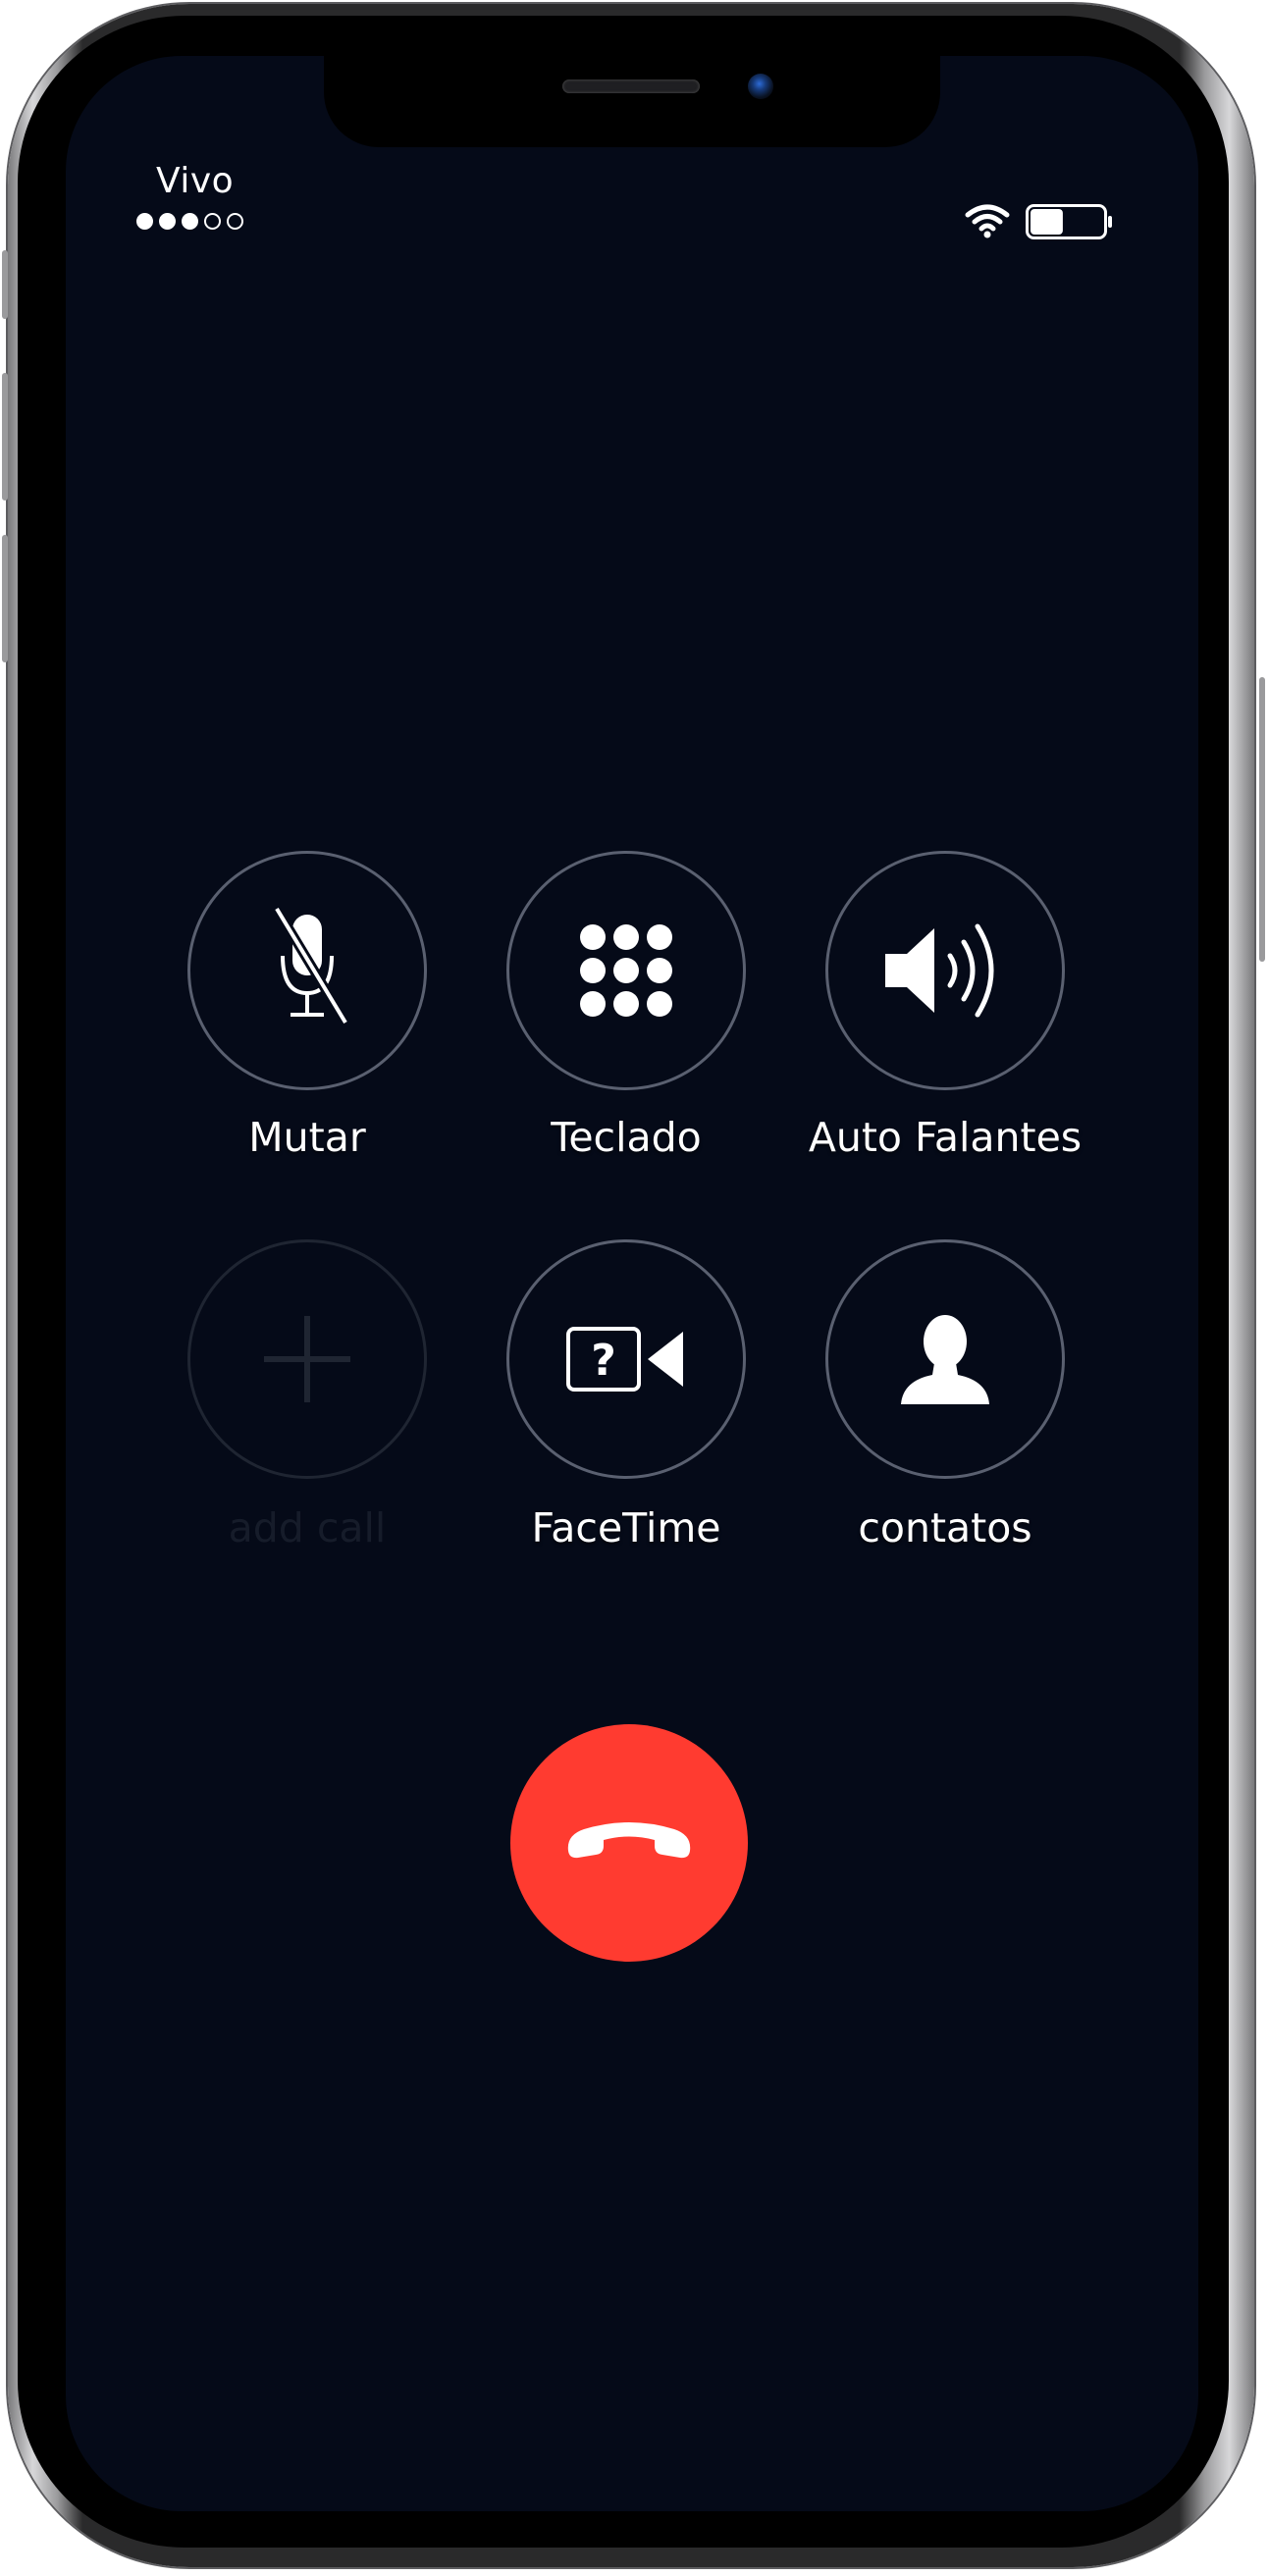 This screenshot has width=1269, height=2576. Describe the element at coordinates (629, 1840) in the screenshot. I see `phone-hangup-icon` at that location.